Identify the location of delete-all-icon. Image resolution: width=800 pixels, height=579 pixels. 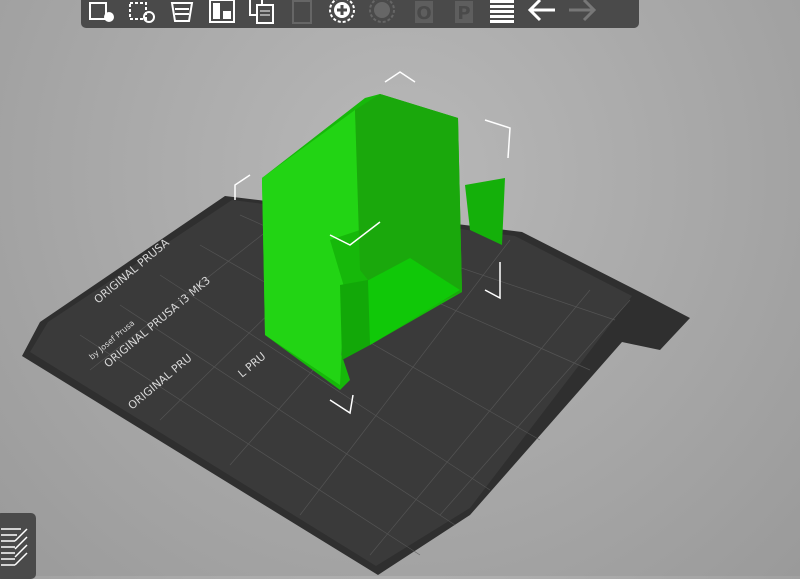
(182, 12).